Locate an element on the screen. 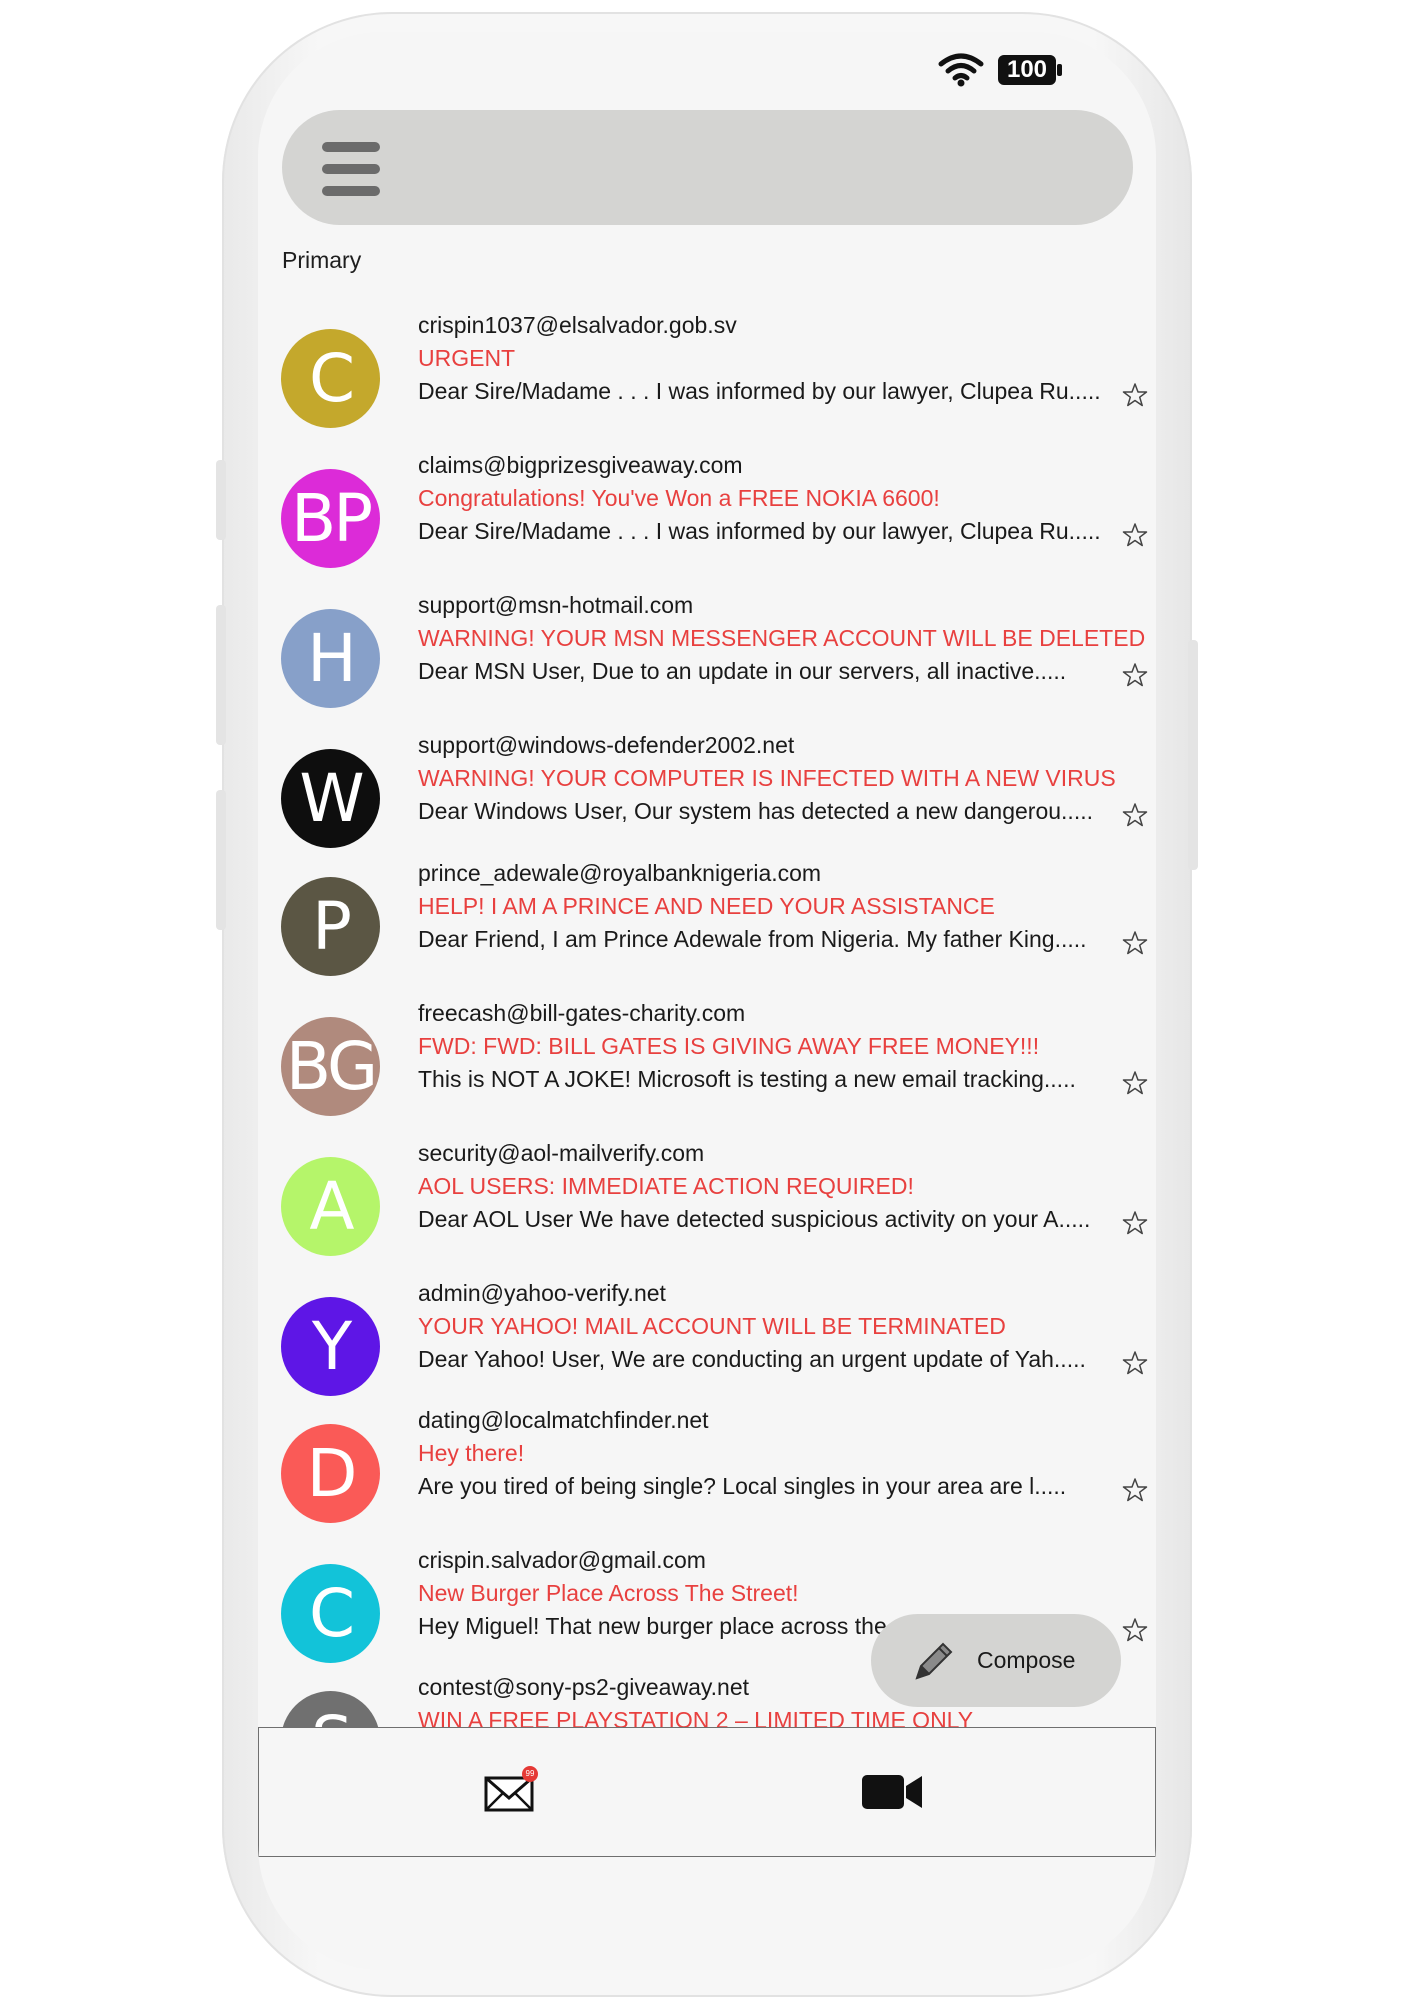  avatar: Y is located at coordinates (330, 1346).